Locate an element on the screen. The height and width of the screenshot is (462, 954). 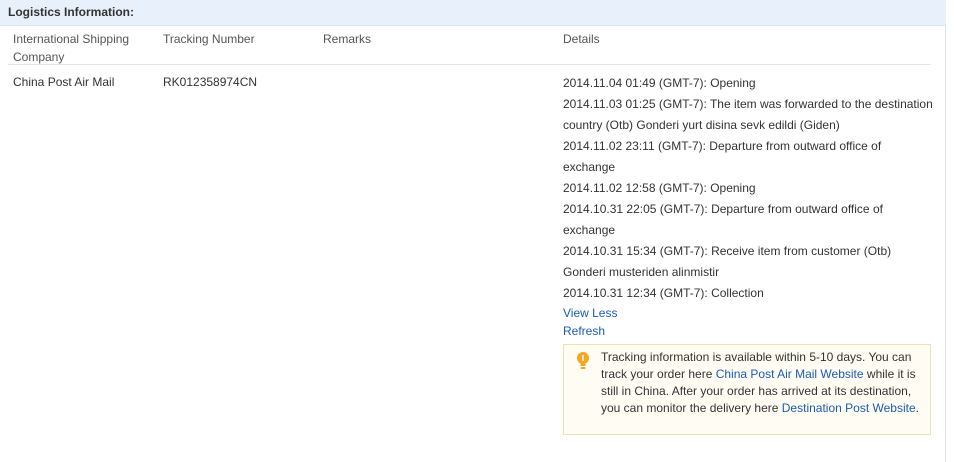
tracking-event: 2014.11.02 12:58 (GMT-7): Opening is located at coordinates (659, 188).